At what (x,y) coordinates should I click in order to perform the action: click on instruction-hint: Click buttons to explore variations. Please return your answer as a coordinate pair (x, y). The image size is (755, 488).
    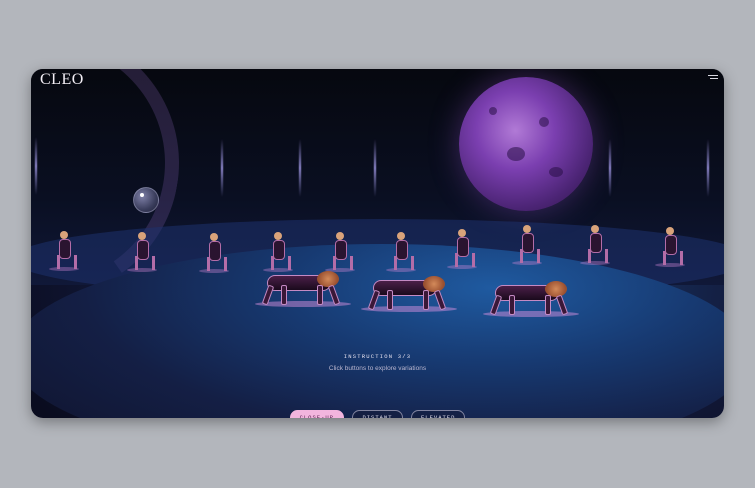
    Looking at the image, I should click on (377, 368).